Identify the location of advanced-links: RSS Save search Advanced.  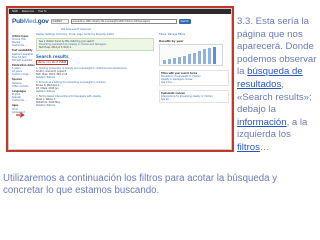
(76, 29).